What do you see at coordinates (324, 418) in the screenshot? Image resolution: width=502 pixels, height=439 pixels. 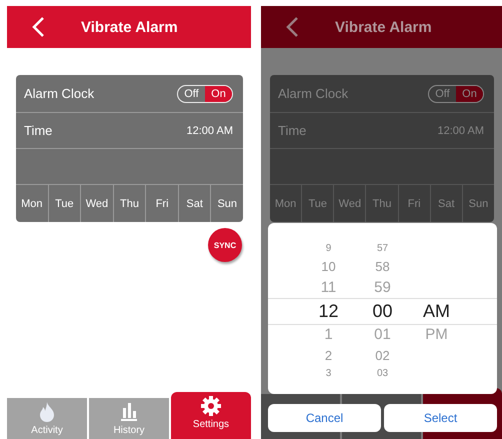 I see `cancel-button: Cancel` at bounding box center [324, 418].